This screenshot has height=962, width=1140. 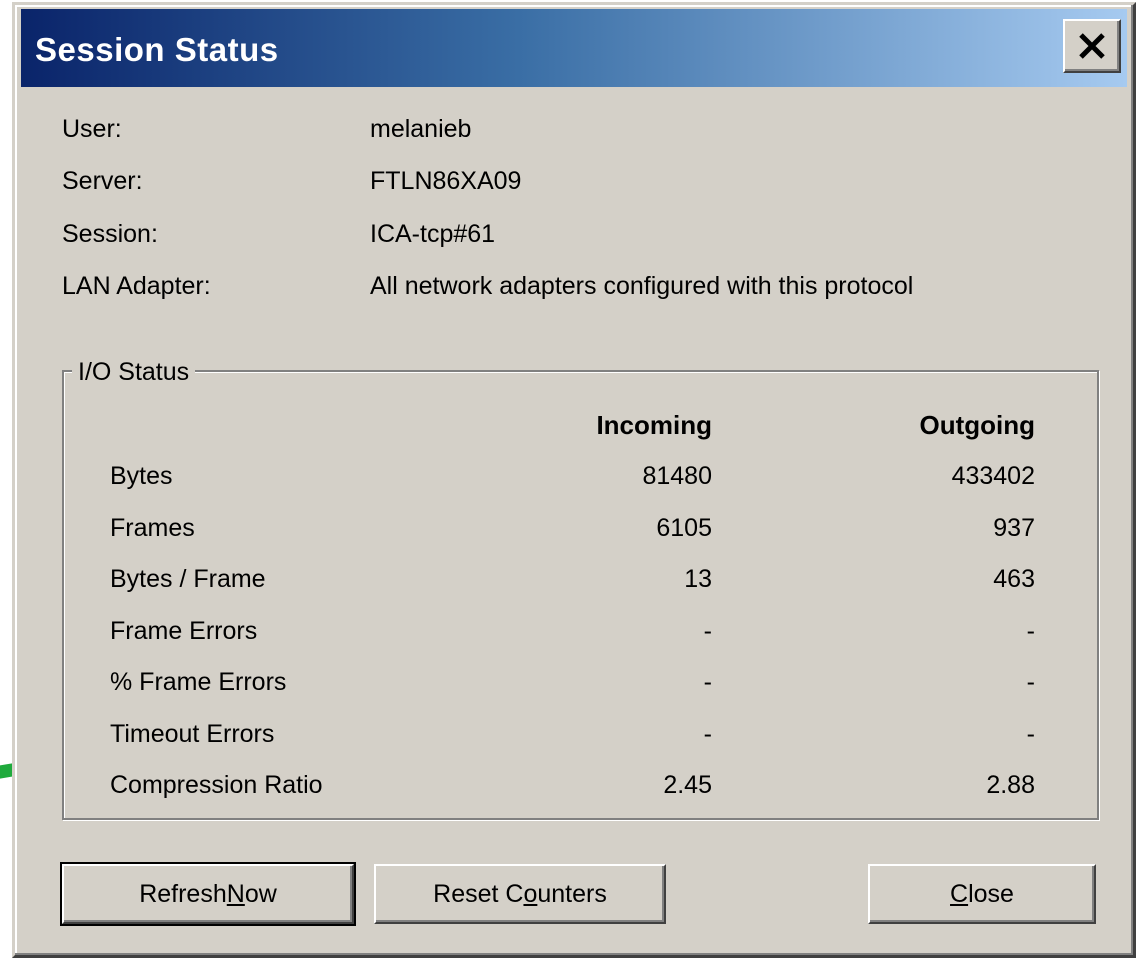 What do you see at coordinates (192, 733) in the screenshot?
I see `io-row-label: Timeout Errors` at bounding box center [192, 733].